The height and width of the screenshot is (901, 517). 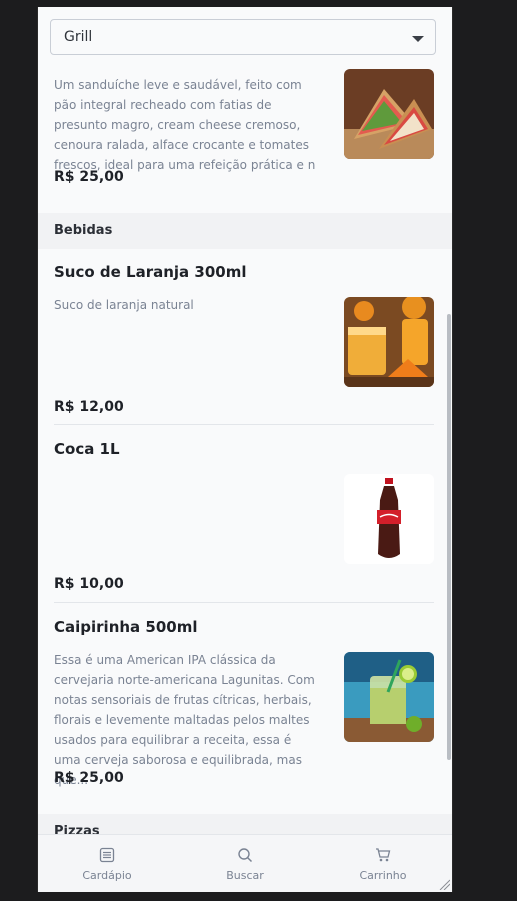 What do you see at coordinates (83, 230) in the screenshot?
I see `section-label: Bebidas` at bounding box center [83, 230].